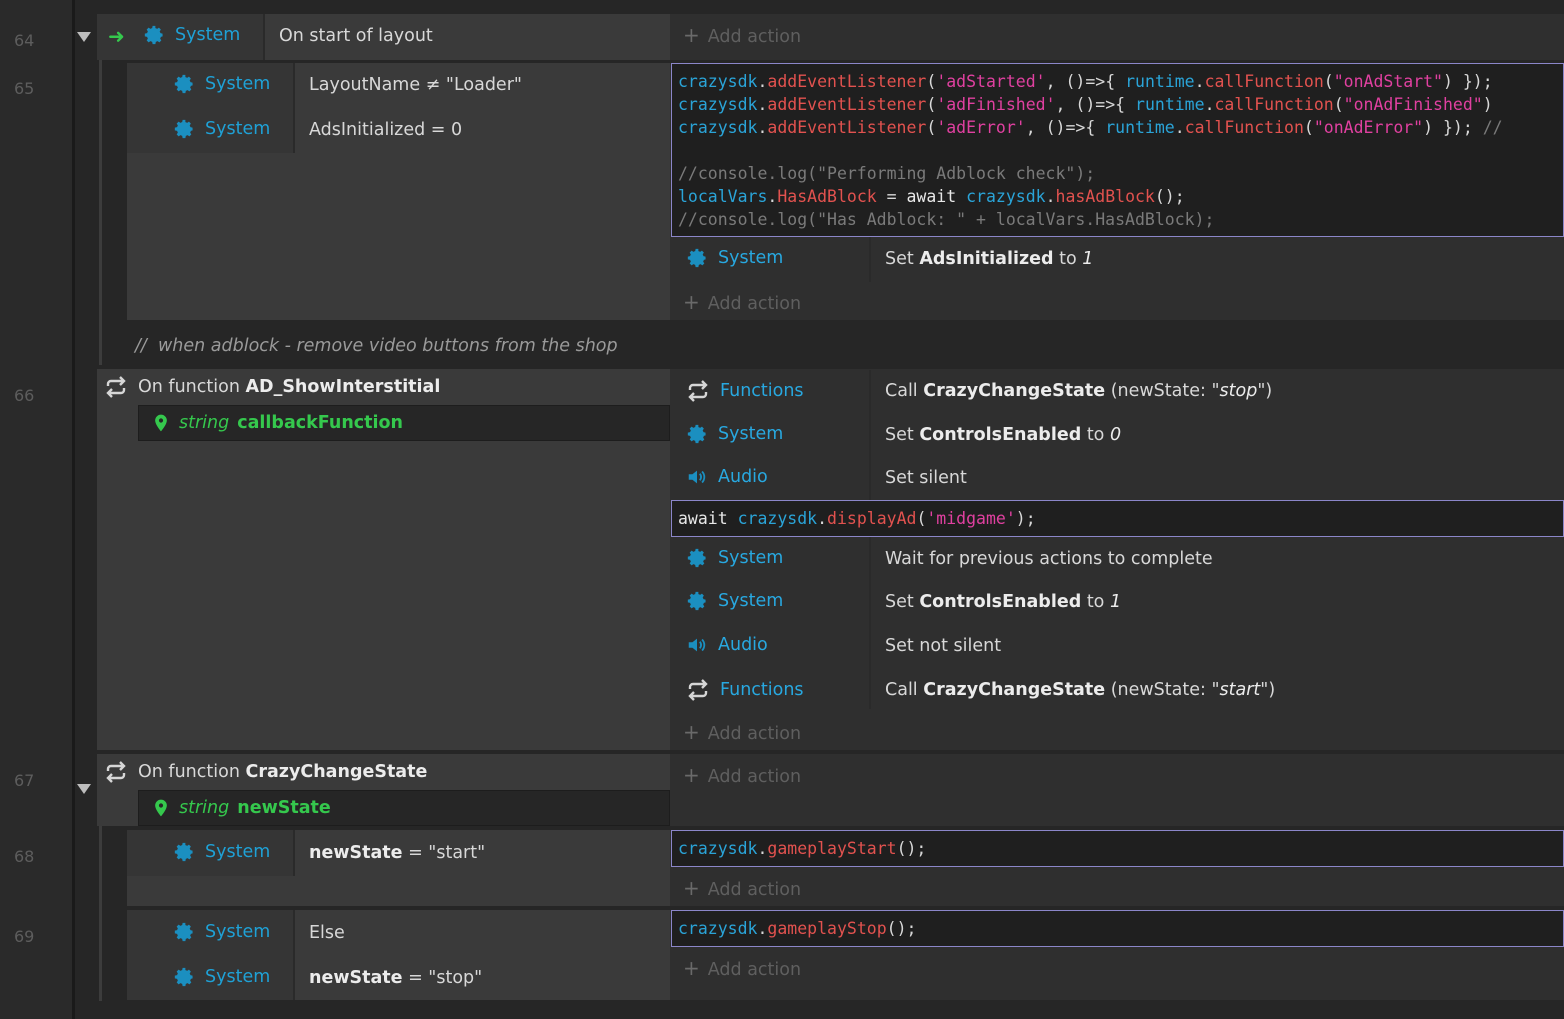 Image resolution: width=1564 pixels, height=1019 pixels. I want to click on line-number: 66, so click(24, 395).